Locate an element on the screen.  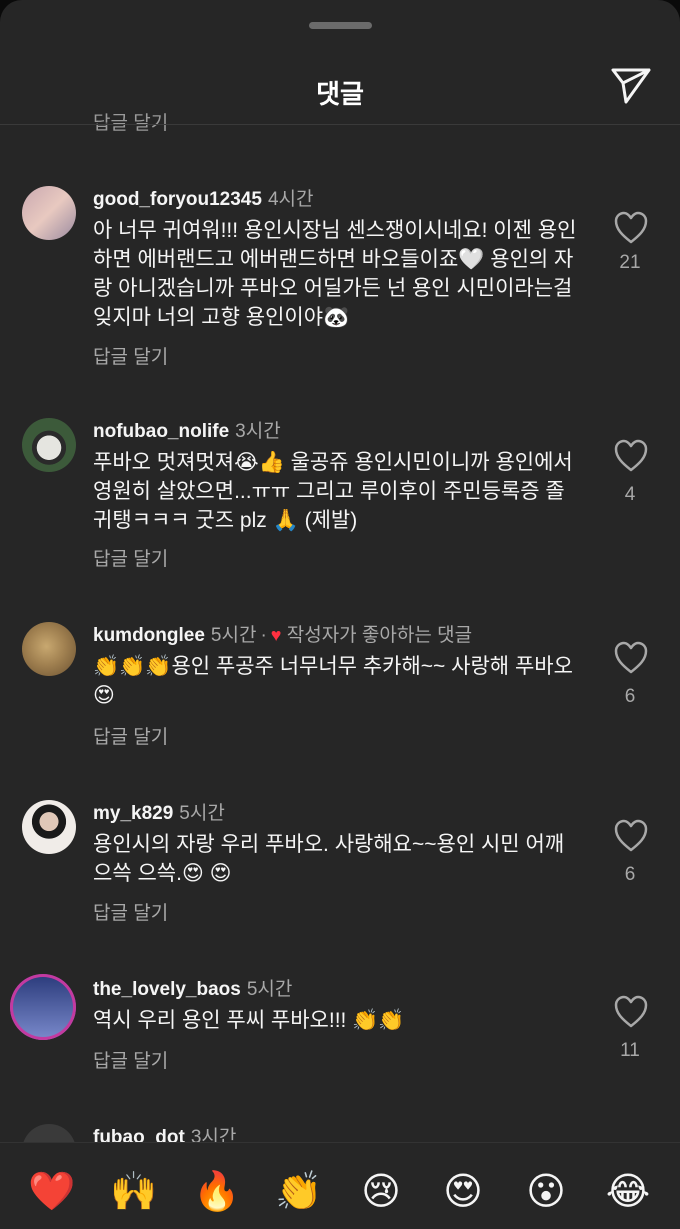
like-count: 11 is located at coordinates (630, 1050).